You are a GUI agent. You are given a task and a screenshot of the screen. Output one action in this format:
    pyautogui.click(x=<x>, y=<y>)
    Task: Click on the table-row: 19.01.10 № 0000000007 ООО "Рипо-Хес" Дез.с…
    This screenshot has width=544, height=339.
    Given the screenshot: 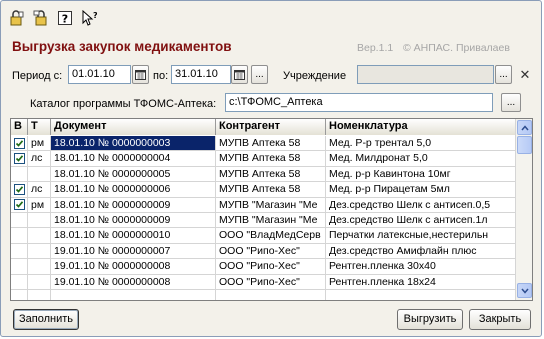 What is the action you would take?
    pyautogui.click(x=263, y=251)
    